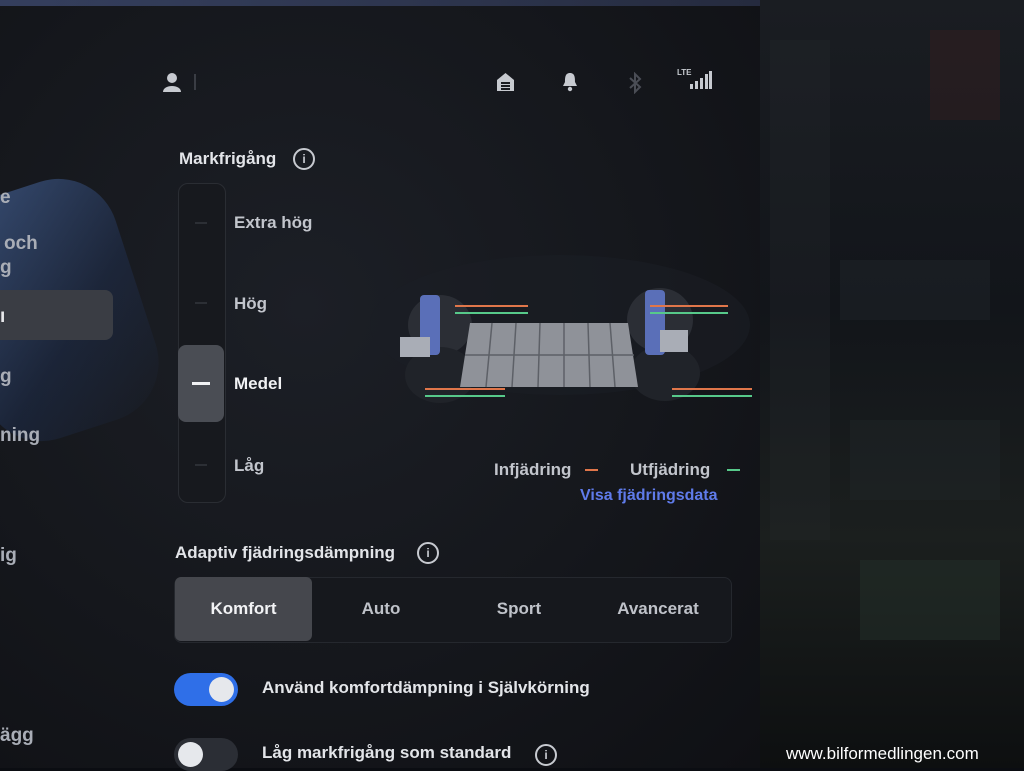  I want to click on low-ride-height-default-toggle, so click(206, 754).